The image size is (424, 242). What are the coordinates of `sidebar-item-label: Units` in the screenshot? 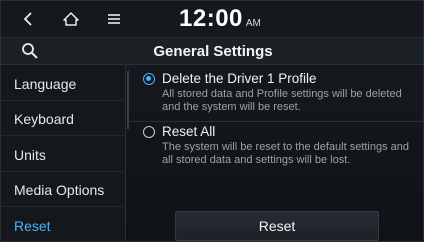 It's located at (30, 154).